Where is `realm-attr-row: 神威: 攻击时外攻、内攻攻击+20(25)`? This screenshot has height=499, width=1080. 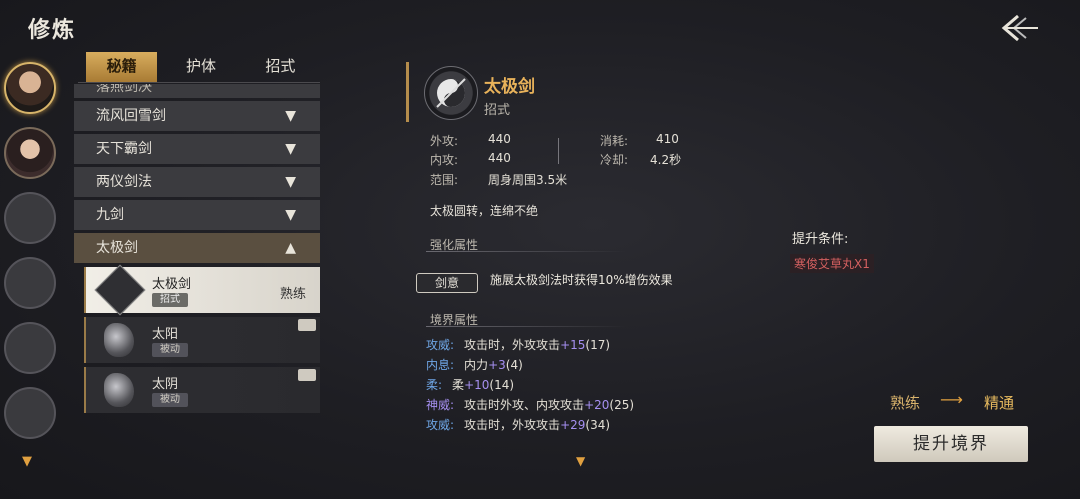
realm-attr-row: 神威: 攻击时外攻、内攻攻击+20(25) is located at coordinates (576, 406).